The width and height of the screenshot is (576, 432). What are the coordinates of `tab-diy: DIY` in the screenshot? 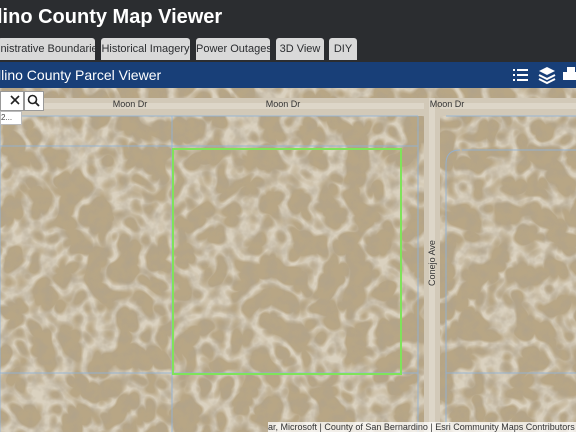 It's located at (343, 49).